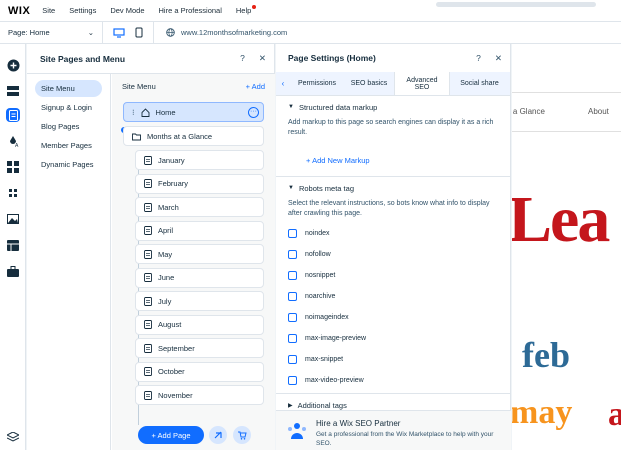  What do you see at coordinates (168, 207) in the screenshot?
I see `page-item-label: March` at bounding box center [168, 207].